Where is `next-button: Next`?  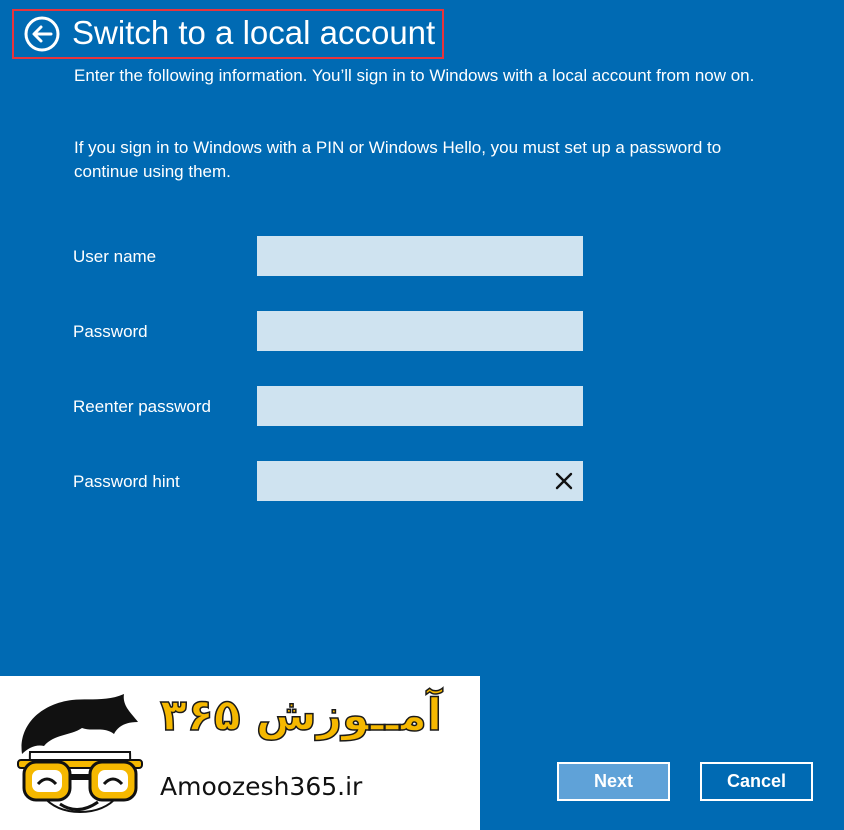 next-button: Next is located at coordinates (613, 781).